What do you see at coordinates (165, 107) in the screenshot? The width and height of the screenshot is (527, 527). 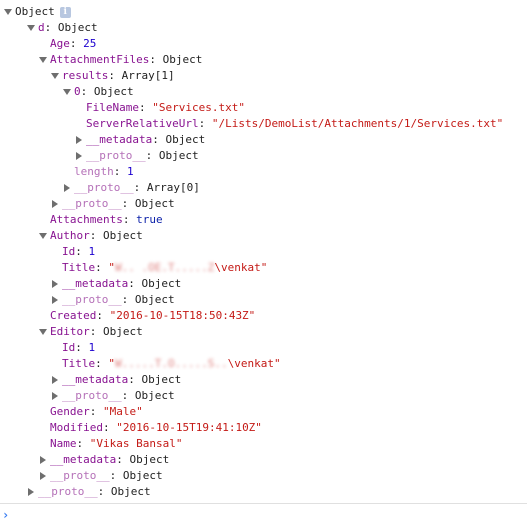 I see `property-file-name: FileName: "Services.txt"` at bounding box center [165, 107].